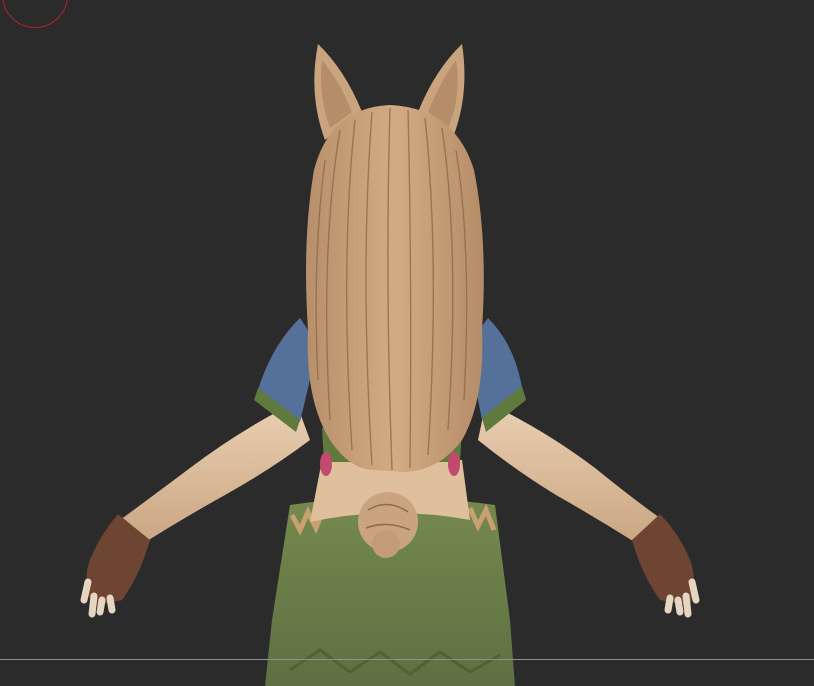 Image resolution: width=814 pixels, height=686 pixels. What do you see at coordinates (386, 544) in the screenshot?
I see `tail-tip` at bounding box center [386, 544].